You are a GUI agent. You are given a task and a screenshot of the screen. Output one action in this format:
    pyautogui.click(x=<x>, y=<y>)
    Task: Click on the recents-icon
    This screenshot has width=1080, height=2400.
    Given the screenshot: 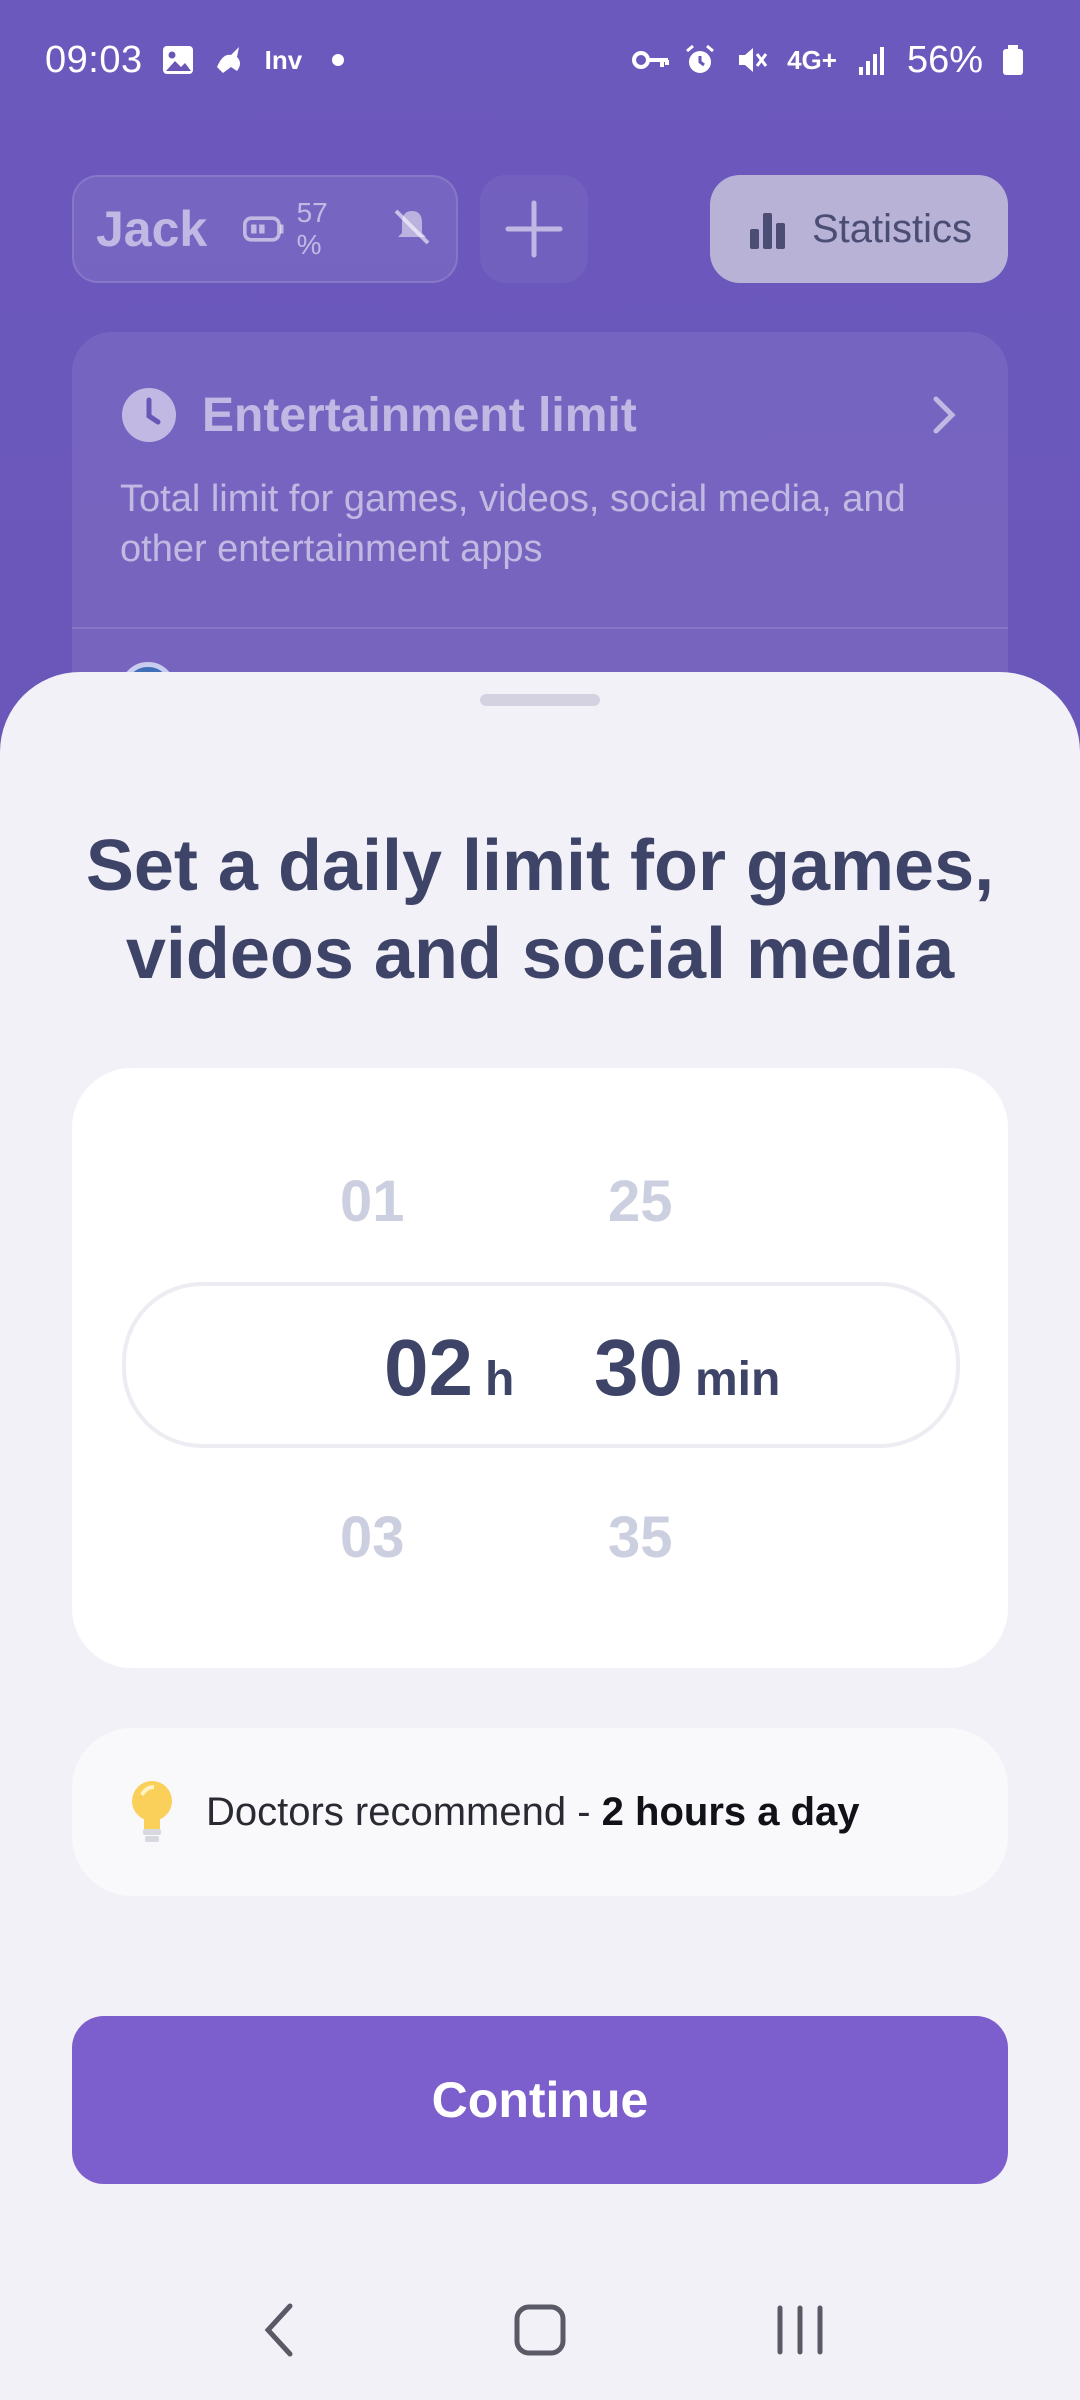 What is the action you would take?
    pyautogui.click(x=800, y=2330)
    